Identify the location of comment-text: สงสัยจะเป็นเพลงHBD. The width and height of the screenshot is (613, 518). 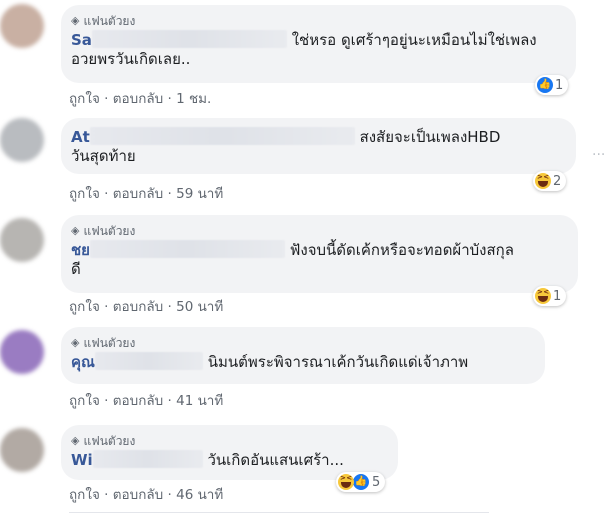
(430, 137).